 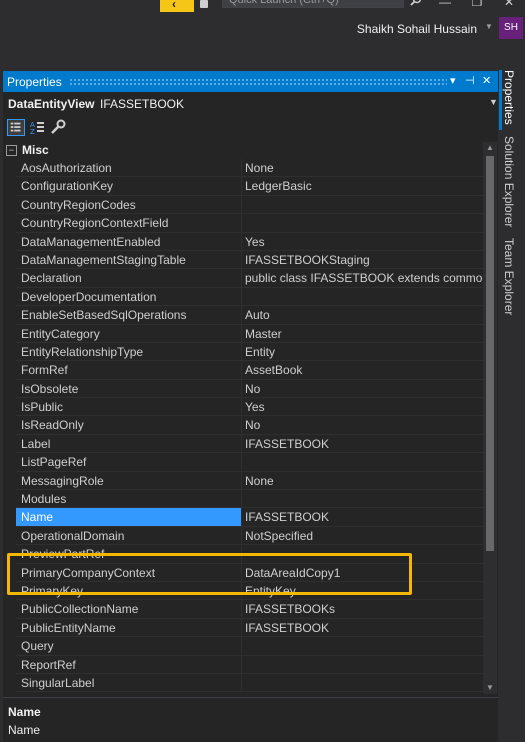 What do you see at coordinates (258, 81) in the screenshot?
I see `drag-grip` at bounding box center [258, 81].